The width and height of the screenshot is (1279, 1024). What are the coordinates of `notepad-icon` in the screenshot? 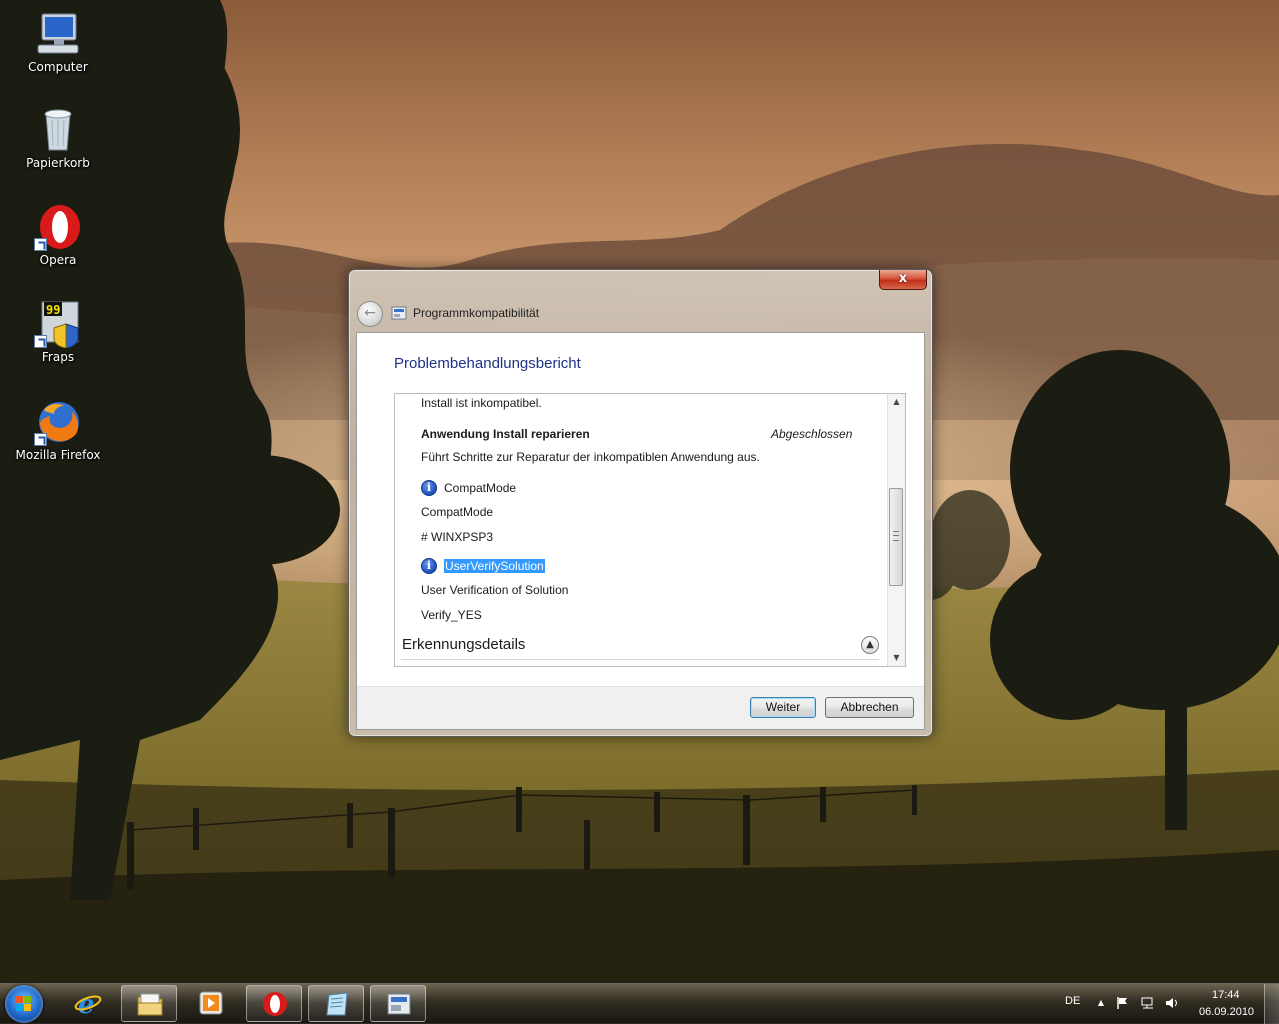 It's located at (337, 1004).